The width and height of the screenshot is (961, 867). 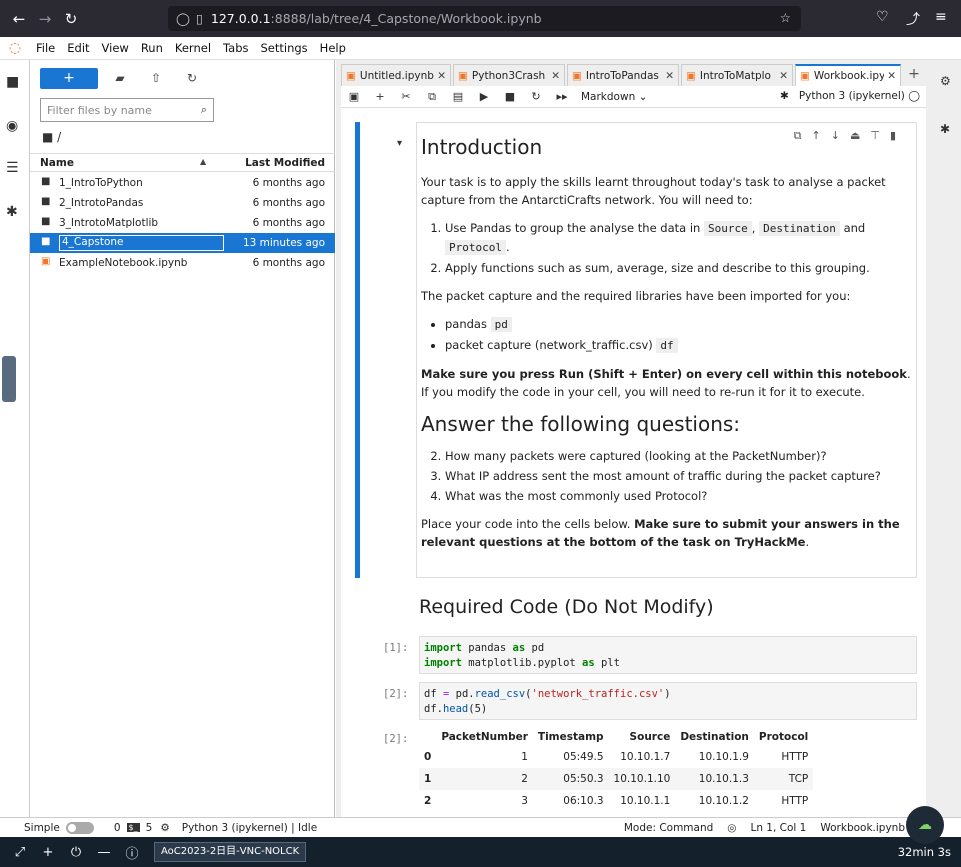 What do you see at coordinates (737, 75) in the screenshot?
I see `tab-introtomatplotlib: ▣ IntroToMatplo ✕` at bounding box center [737, 75].